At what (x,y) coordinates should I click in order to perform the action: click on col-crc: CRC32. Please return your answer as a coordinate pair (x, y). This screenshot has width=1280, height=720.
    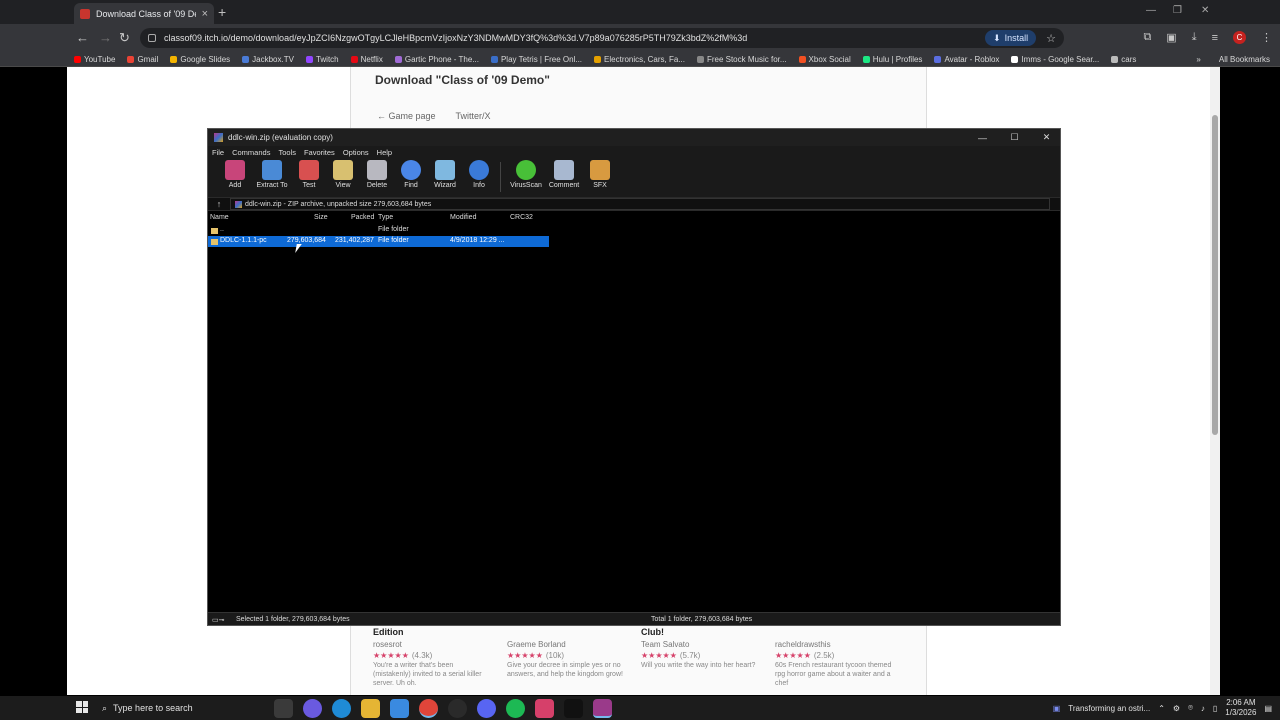
    Looking at the image, I should click on (521, 217).